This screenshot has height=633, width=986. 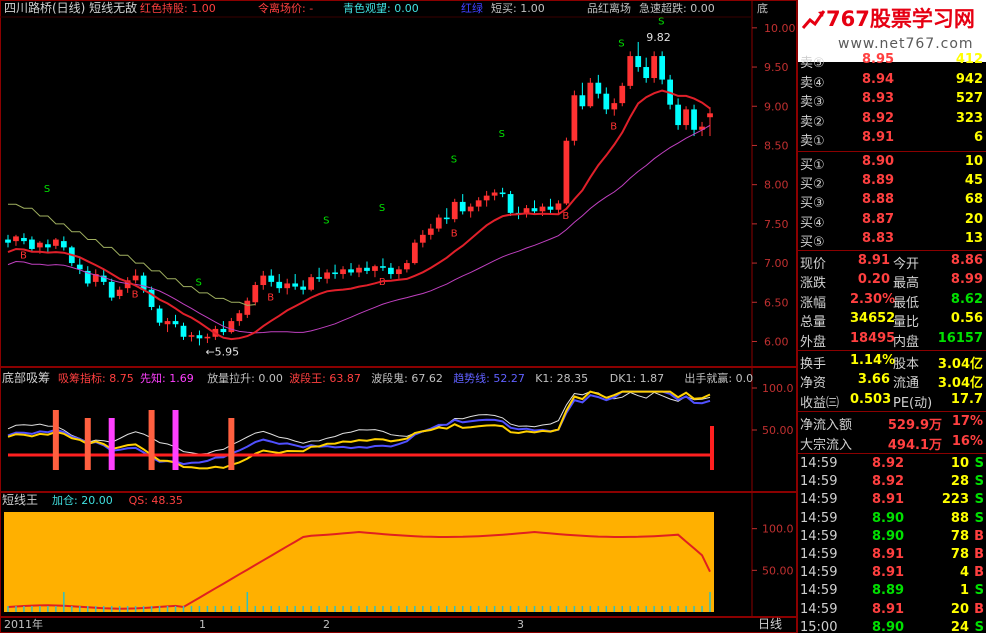 I want to click on main-indicator-2: 青色观望: 0.00, so click(x=381, y=8).